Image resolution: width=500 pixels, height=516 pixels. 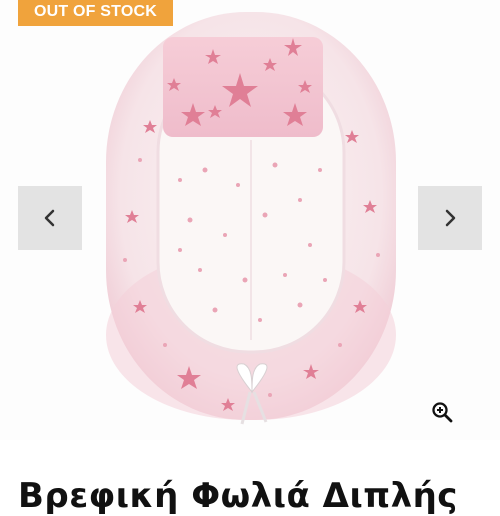 I want to click on gallery-next-button, so click(x=450, y=218).